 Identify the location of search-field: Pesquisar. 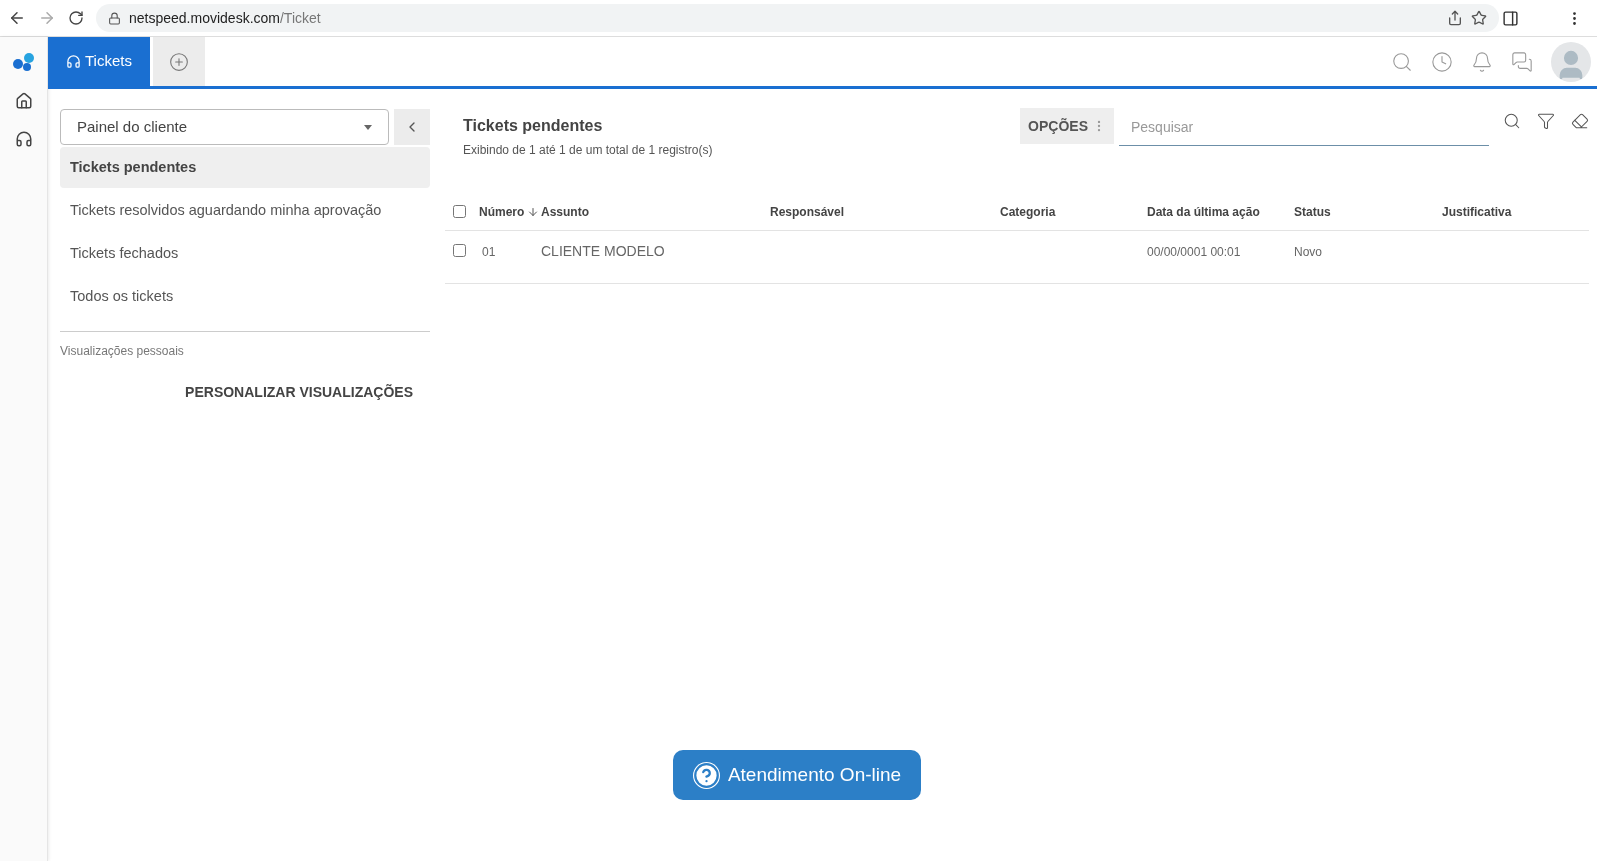
(1304, 127).